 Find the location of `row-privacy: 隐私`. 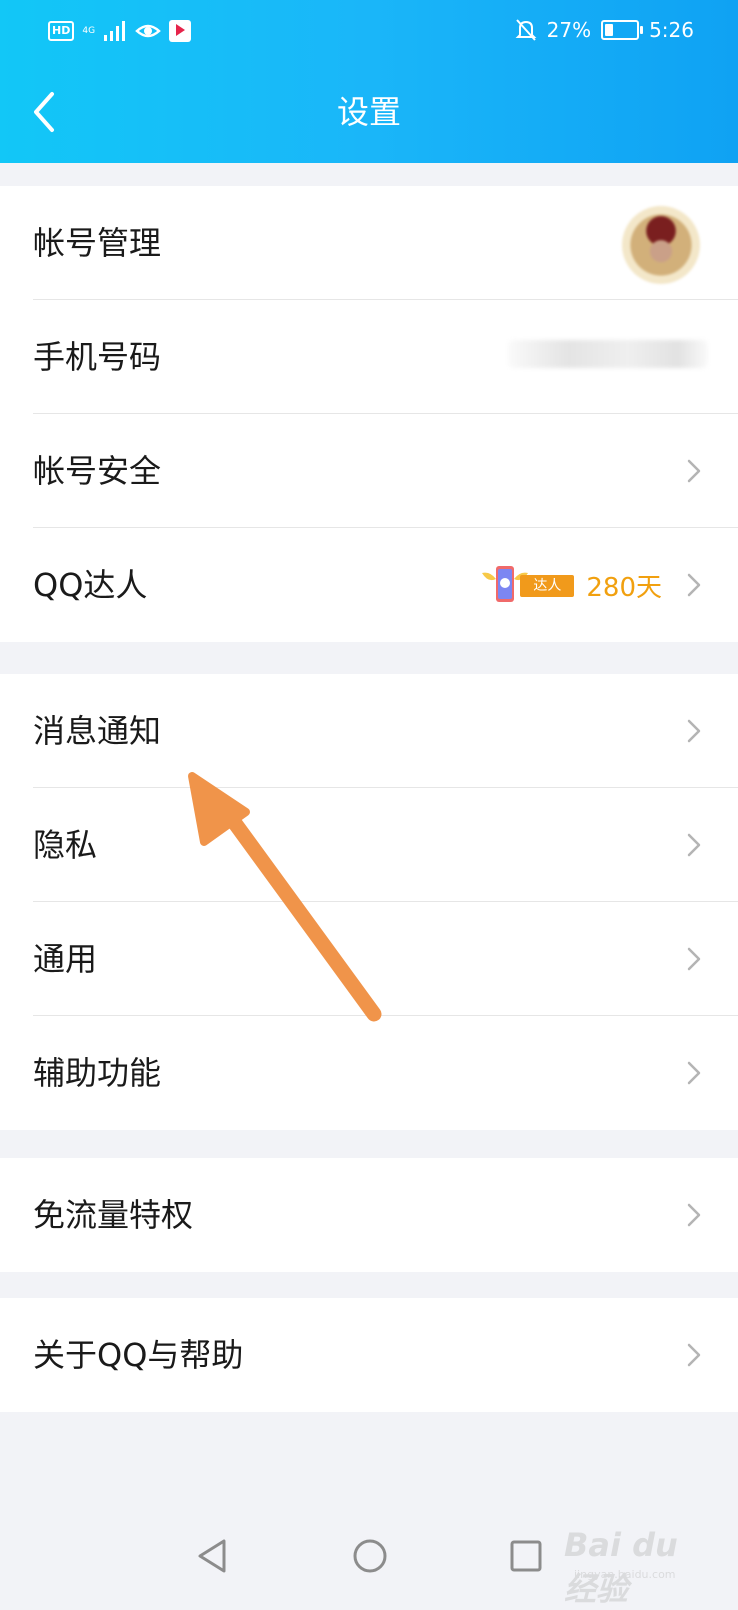

row-privacy: 隐私 is located at coordinates (369, 845).